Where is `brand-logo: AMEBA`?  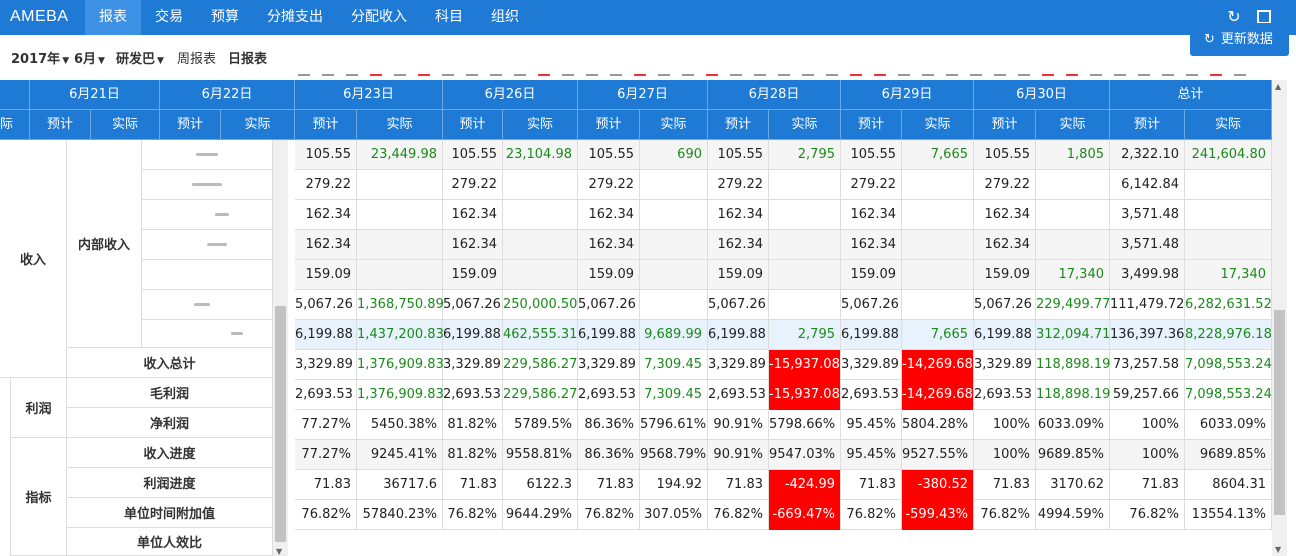
brand-logo: AMEBA is located at coordinates (39, 17).